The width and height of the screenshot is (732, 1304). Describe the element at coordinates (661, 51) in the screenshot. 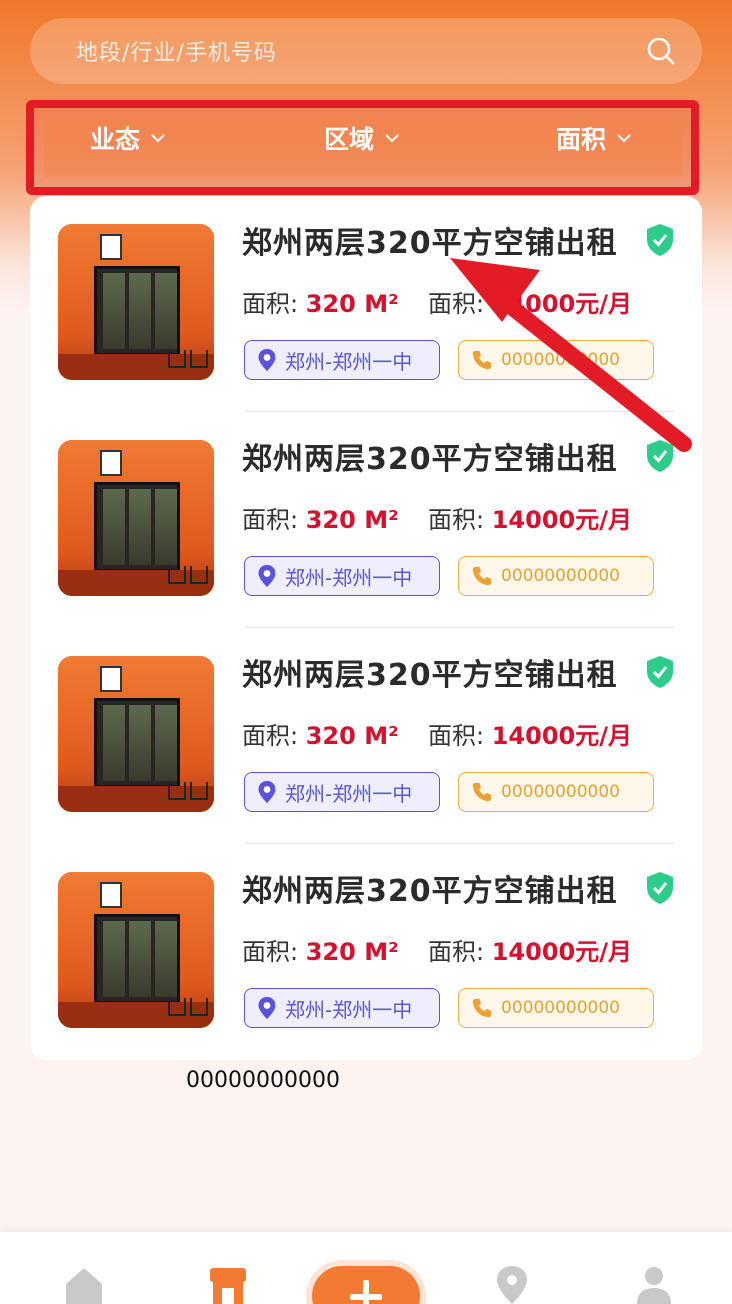

I see `search-icon` at that location.